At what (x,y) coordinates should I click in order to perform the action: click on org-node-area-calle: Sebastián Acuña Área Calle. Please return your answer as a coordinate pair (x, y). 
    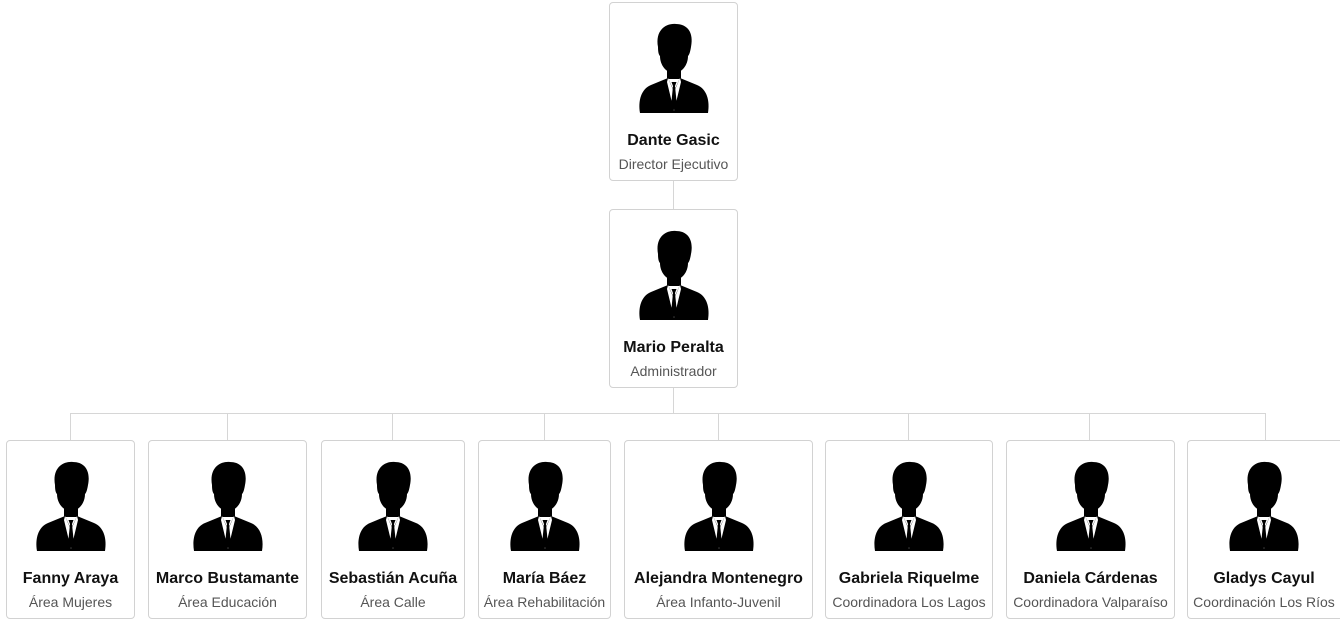
    Looking at the image, I should click on (393, 529).